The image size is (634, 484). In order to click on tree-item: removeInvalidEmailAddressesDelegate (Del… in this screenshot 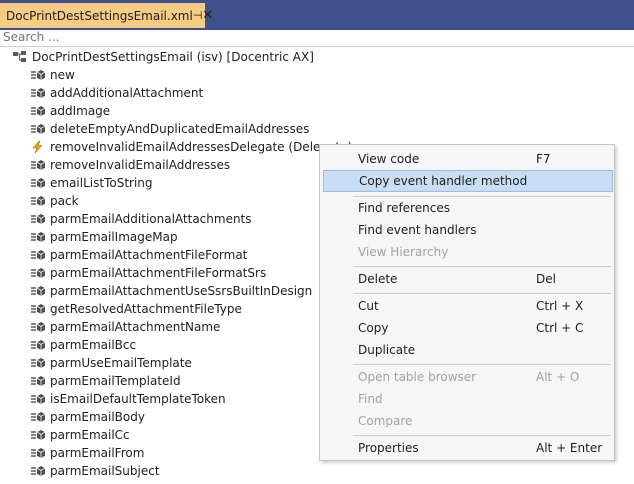, I will do `click(191, 147)`.